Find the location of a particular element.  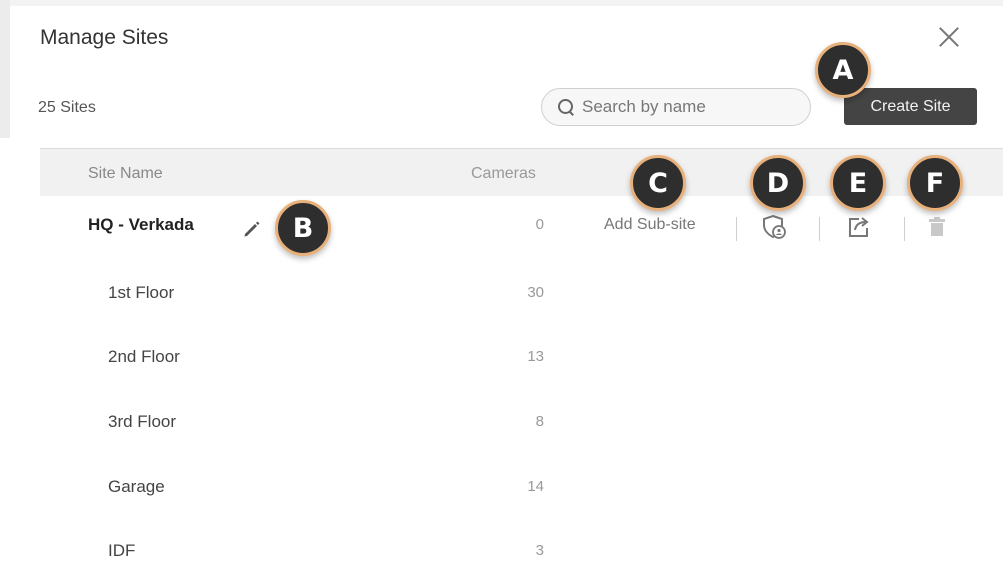

callout-d: D is located at coordinates (778, 183).